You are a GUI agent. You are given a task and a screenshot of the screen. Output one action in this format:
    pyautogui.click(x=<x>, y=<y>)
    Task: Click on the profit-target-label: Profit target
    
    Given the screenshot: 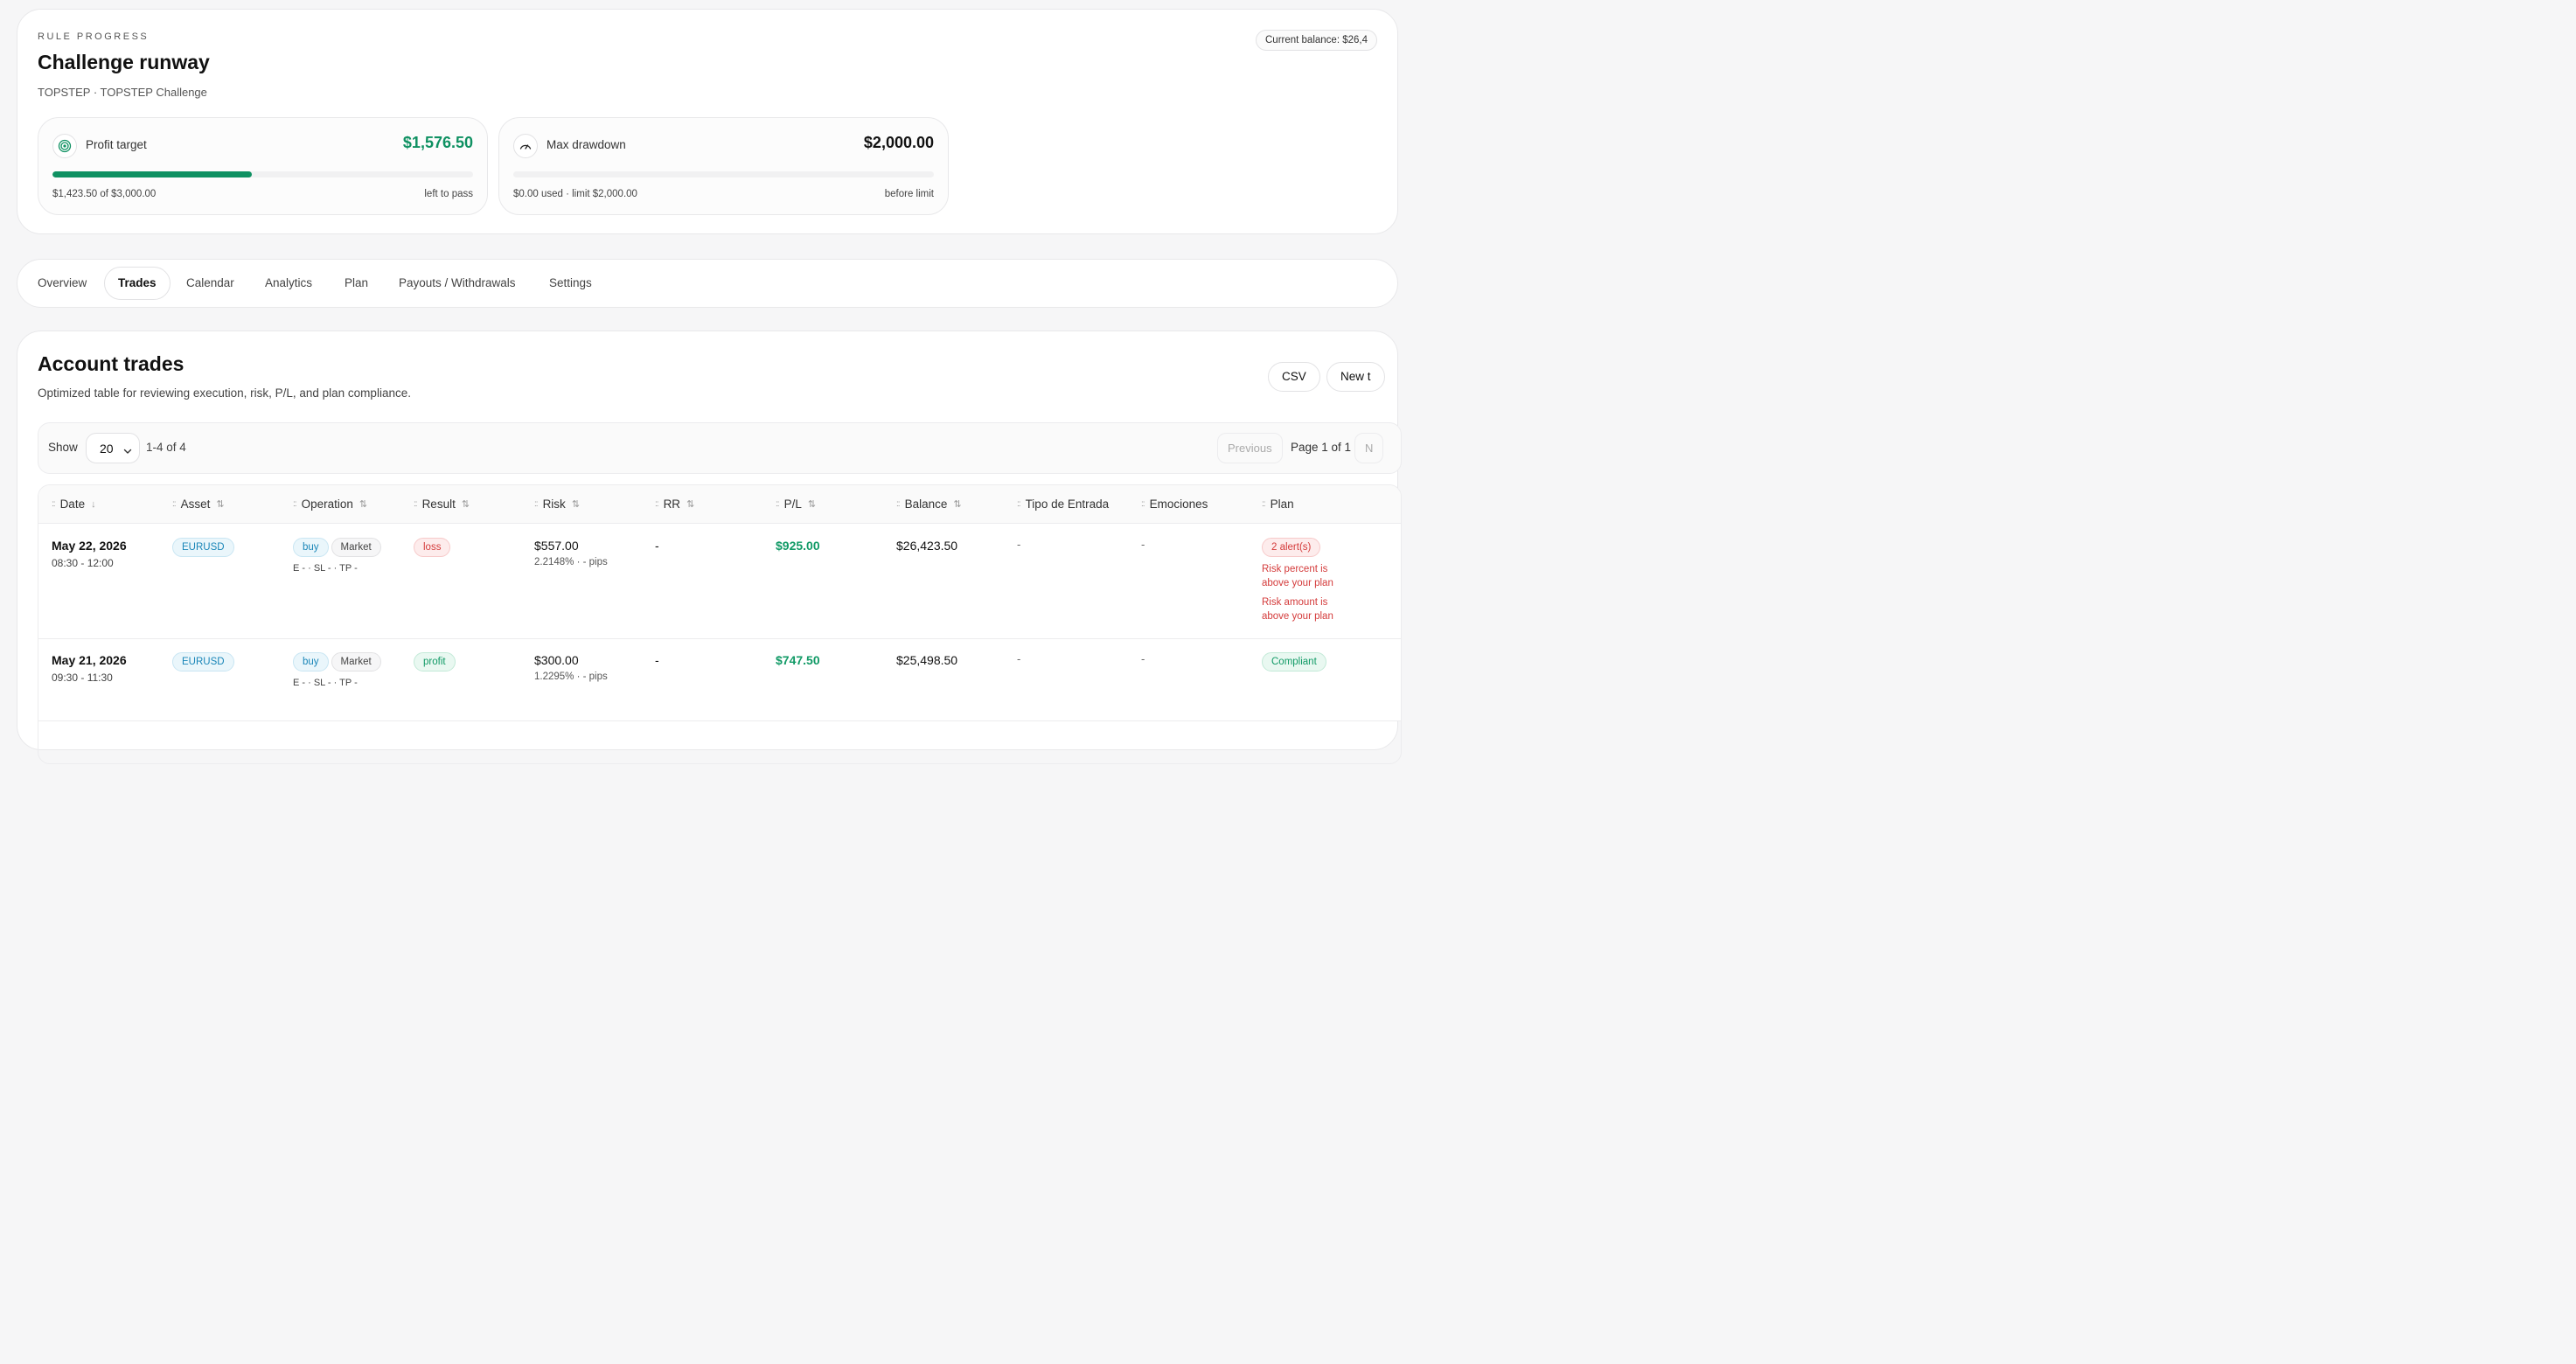 What is the action you would take?
    pyautogui.click(x=116, y=144)
    